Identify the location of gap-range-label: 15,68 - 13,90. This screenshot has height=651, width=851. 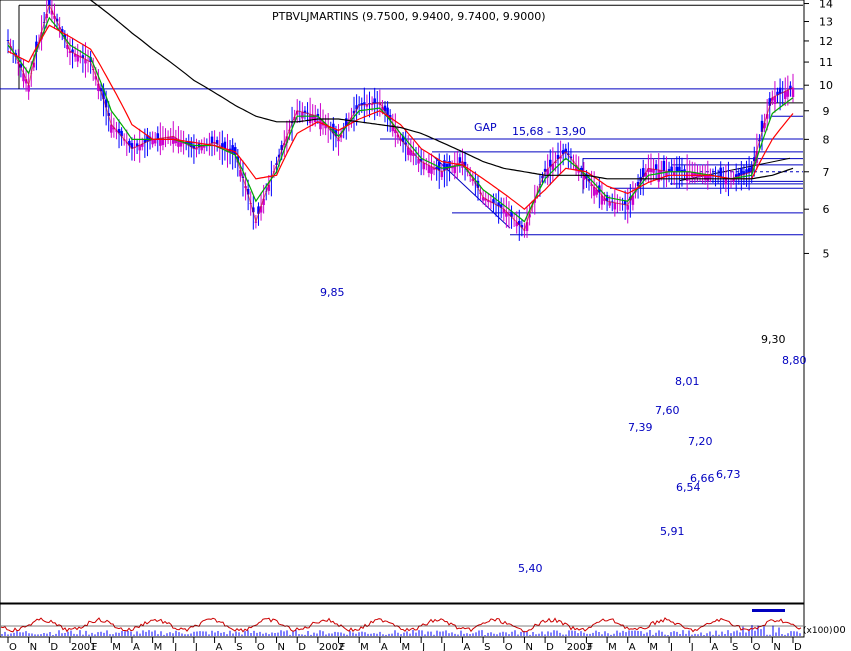
(549, 131).